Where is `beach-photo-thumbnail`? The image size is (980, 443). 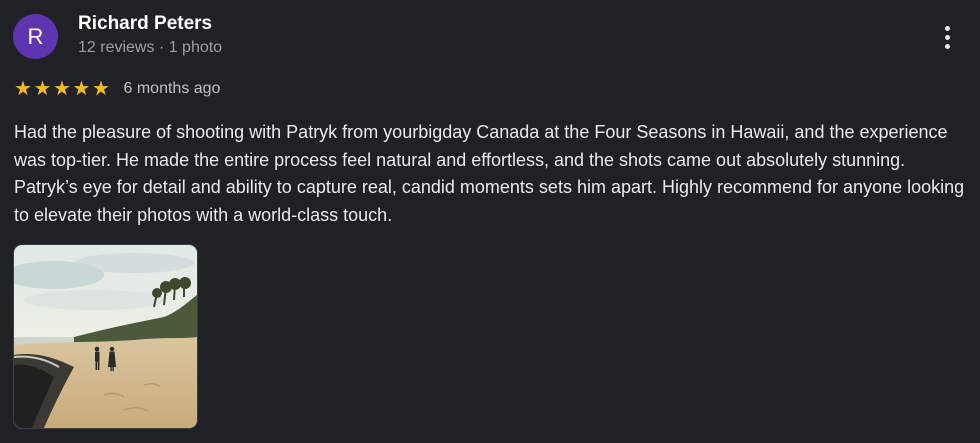
beach-photo-thumbnail is located at coordinates (105, 336).